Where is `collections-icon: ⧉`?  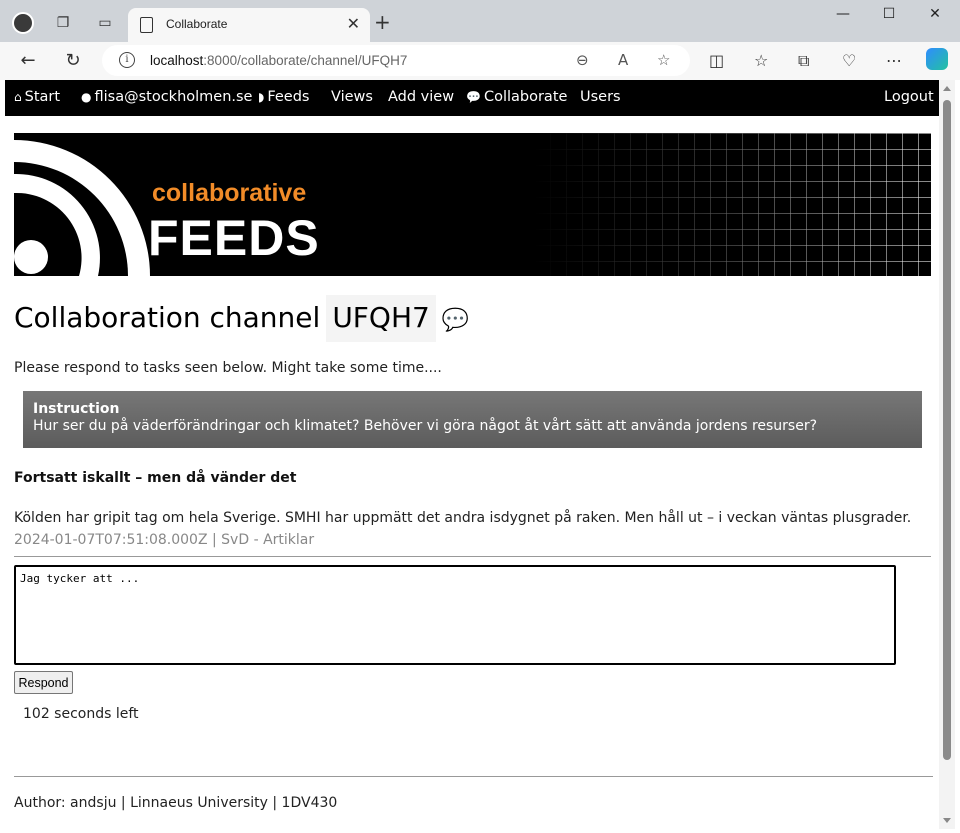 collections-icon: ⧉ is located at coordinates (803, 61).